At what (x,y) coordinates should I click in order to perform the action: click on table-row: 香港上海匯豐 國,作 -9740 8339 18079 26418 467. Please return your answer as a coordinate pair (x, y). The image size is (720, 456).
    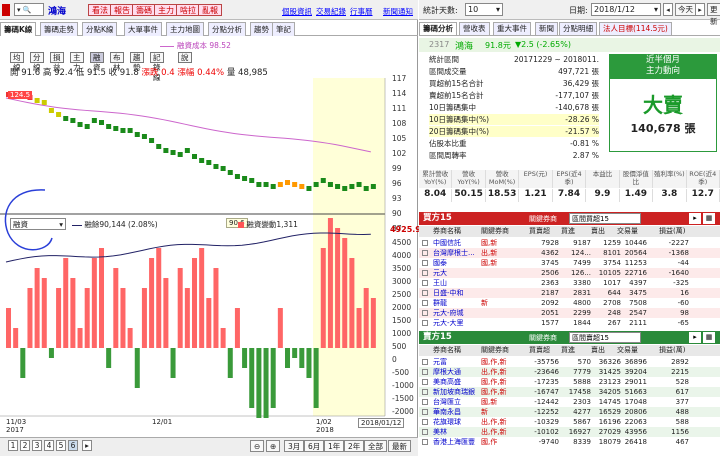
    Looking at the image, I should click on (569, 442).